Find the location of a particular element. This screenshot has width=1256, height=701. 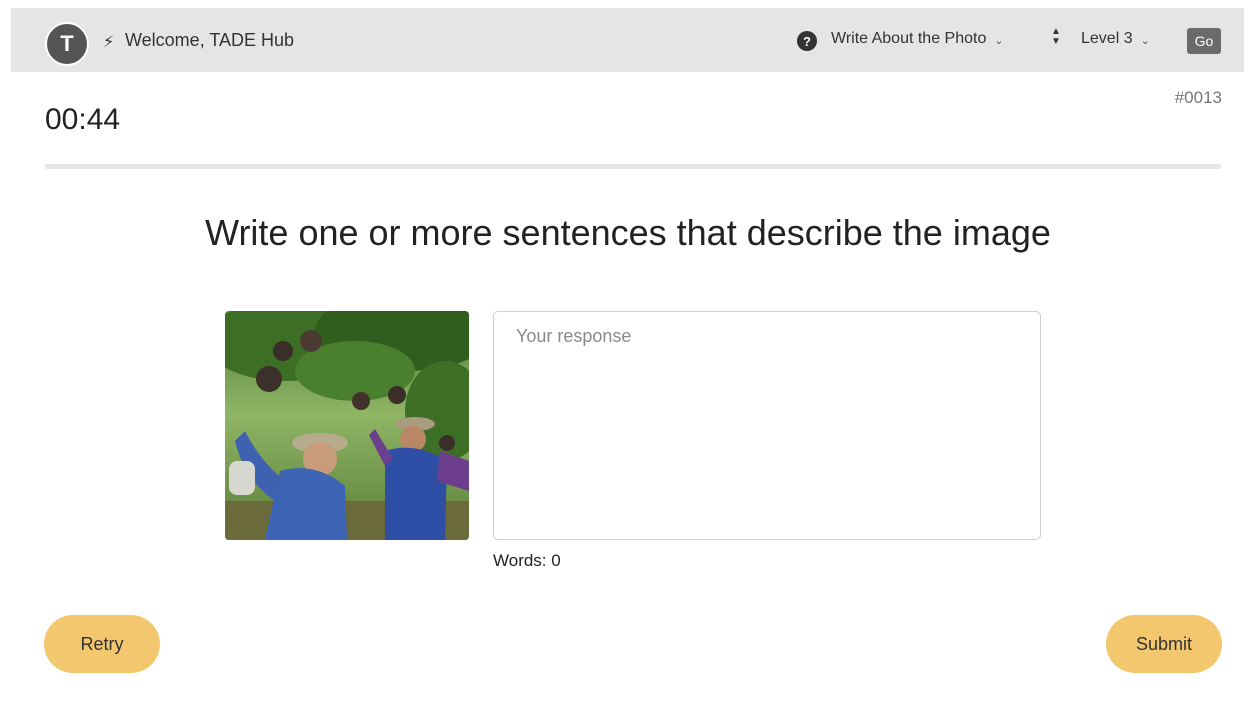

up-down-icon: ▲ ▼ is located at coordinates (1056, 36).